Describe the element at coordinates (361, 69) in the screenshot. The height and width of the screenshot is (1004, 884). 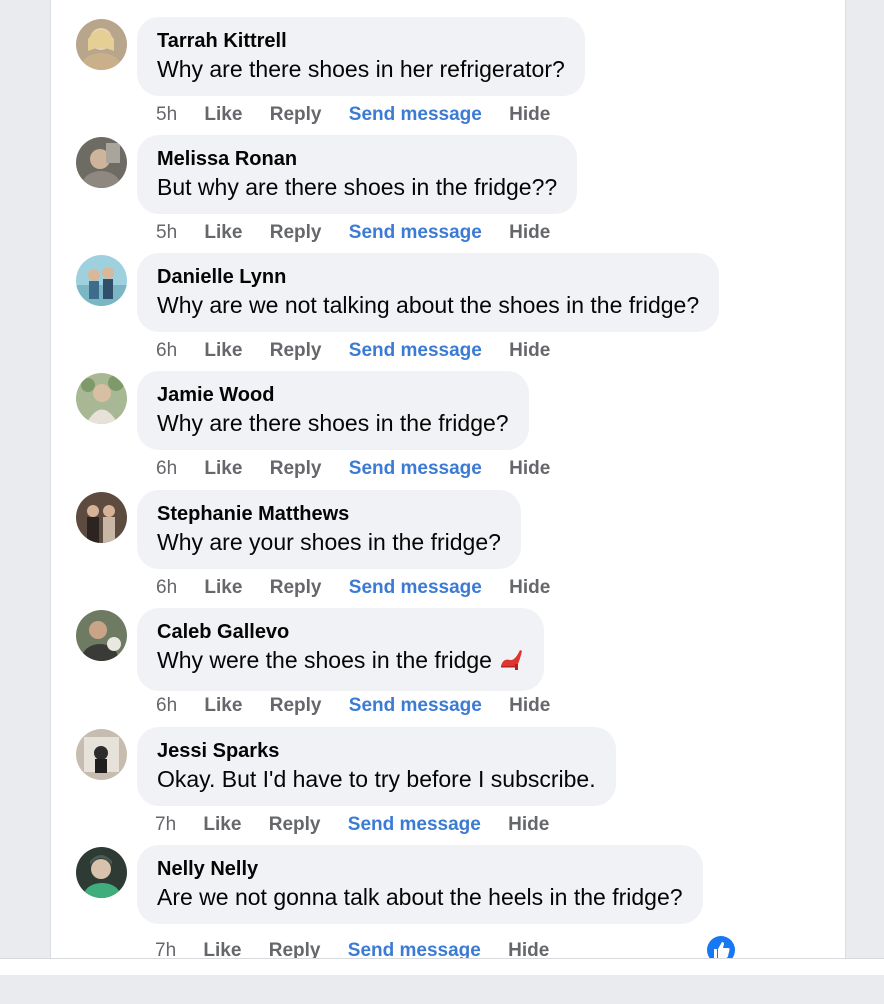
I see `comment-text: Why are there shoes in her refrigerator?` at that location.